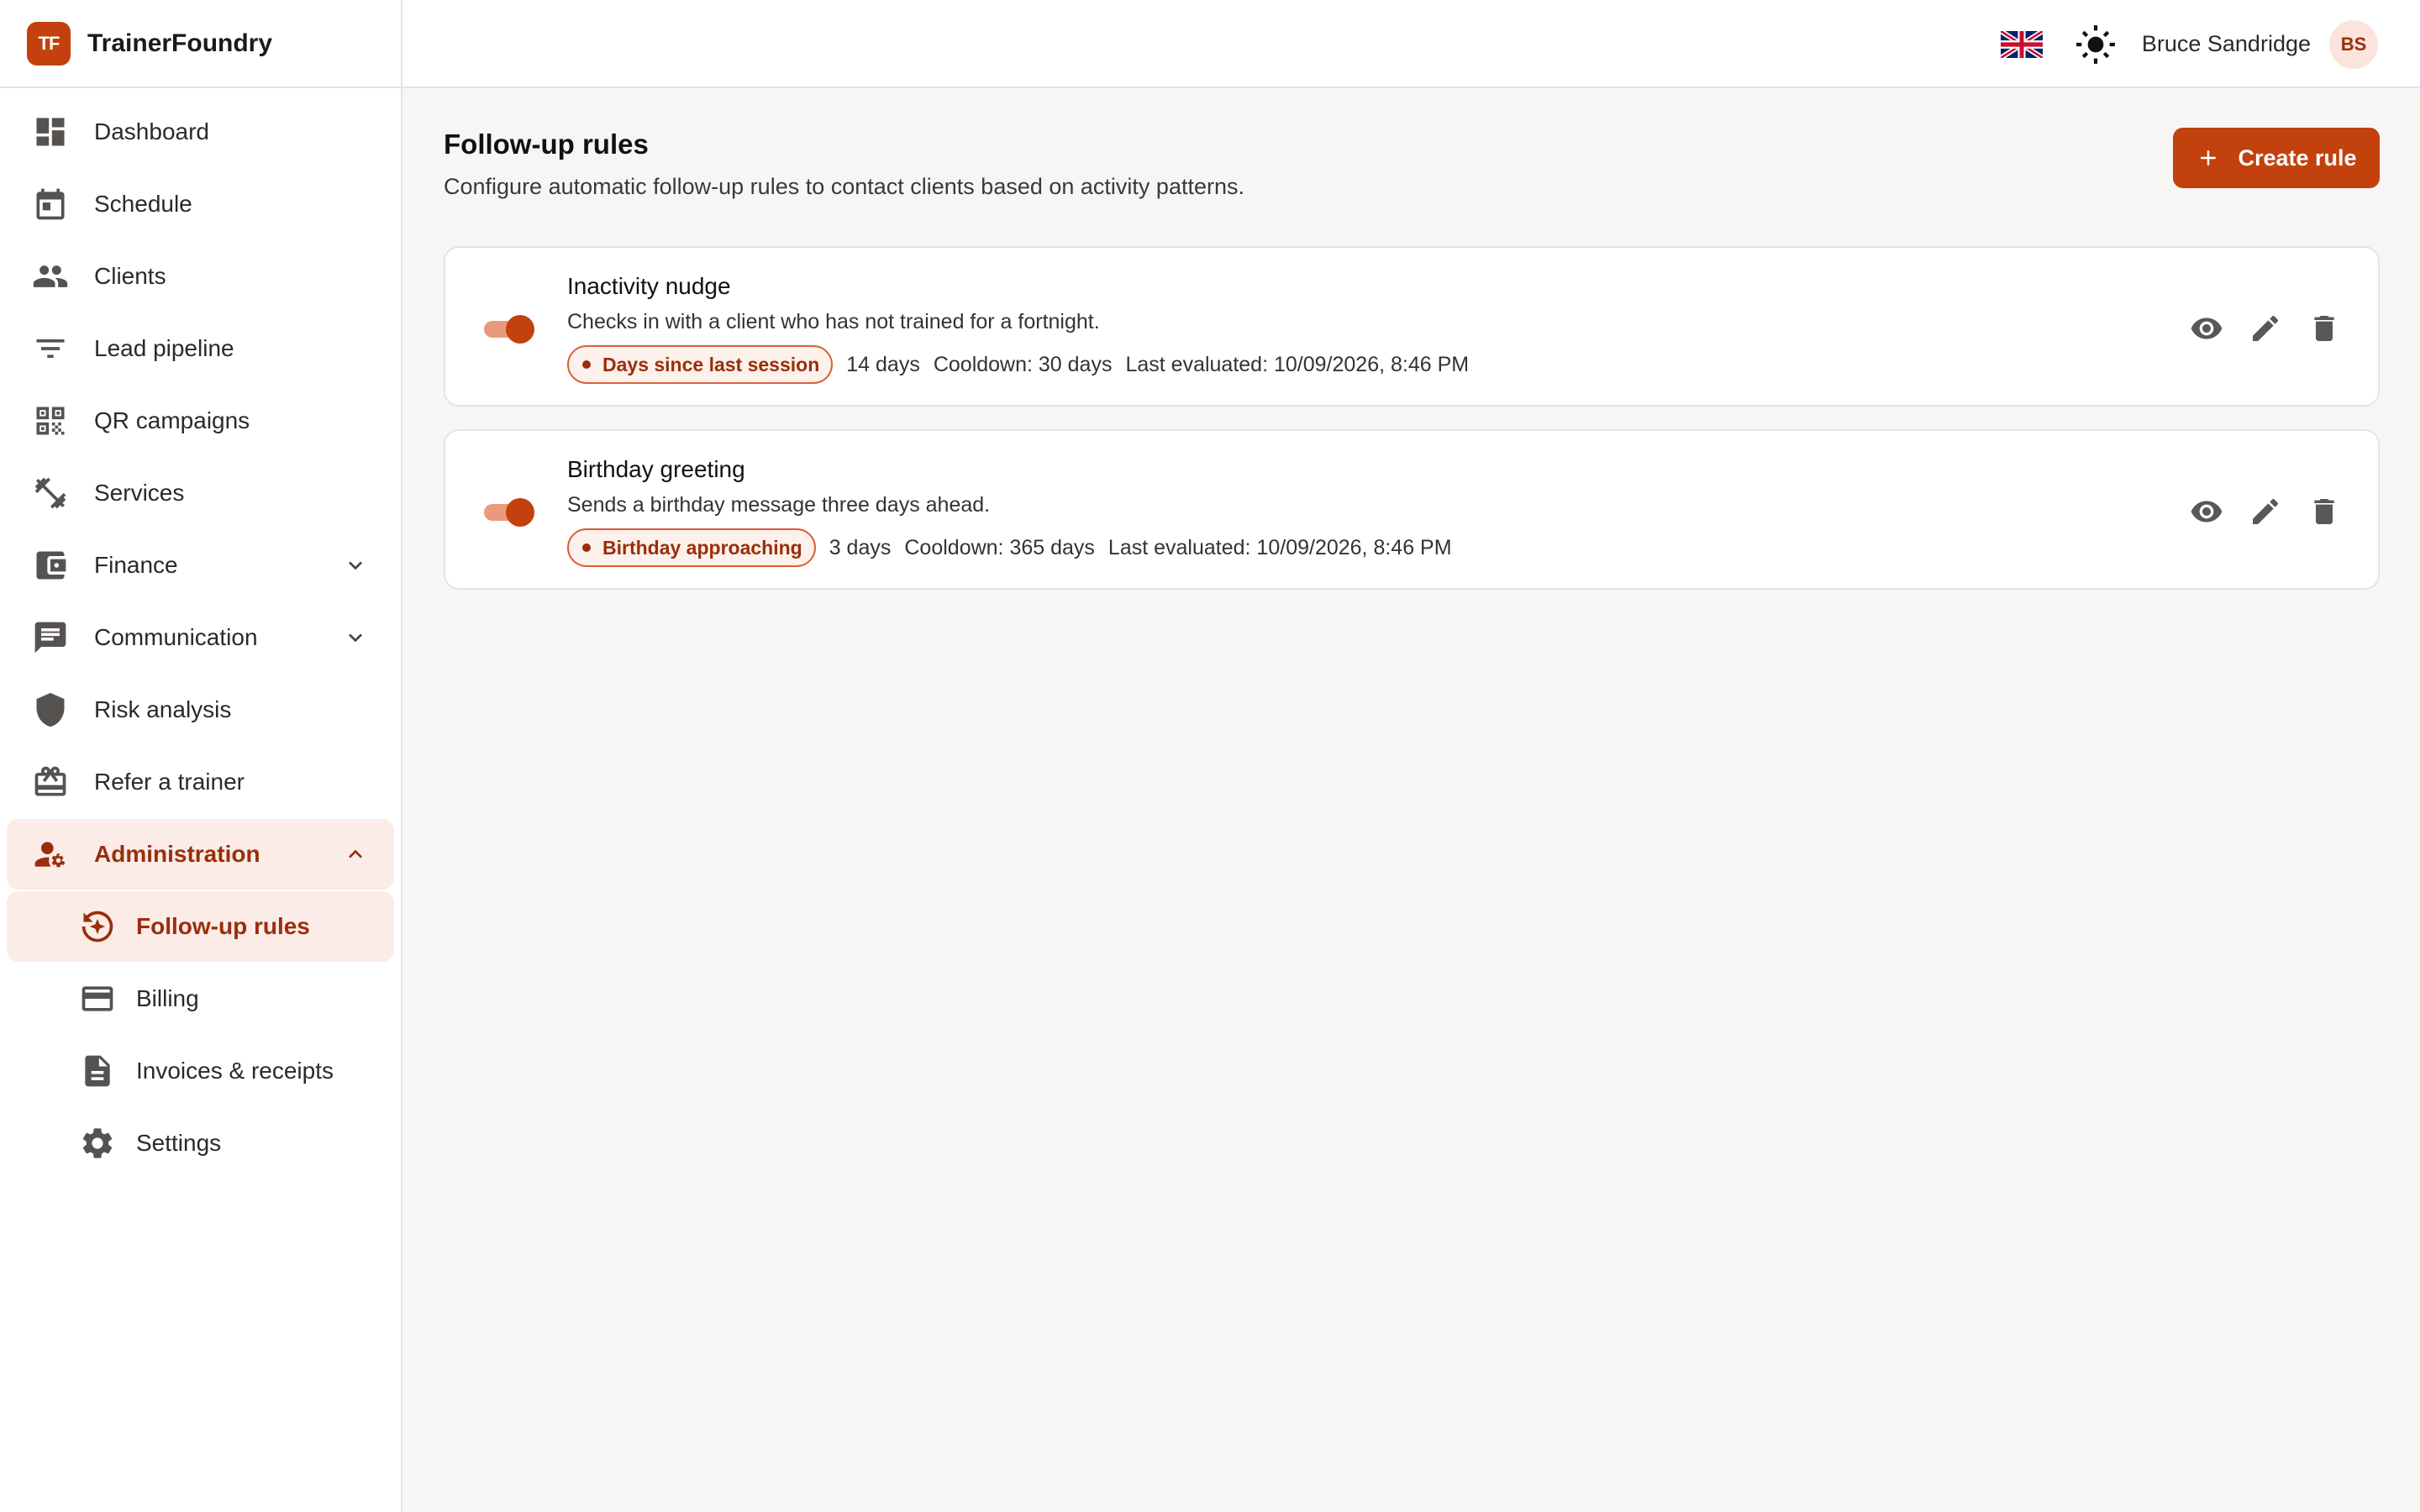 This screenshot has height=1512, width=2420. Describe the element at coordinates (2226, 44) in the screenshot. I see `user-name: Bruce Sandridge` at that location.